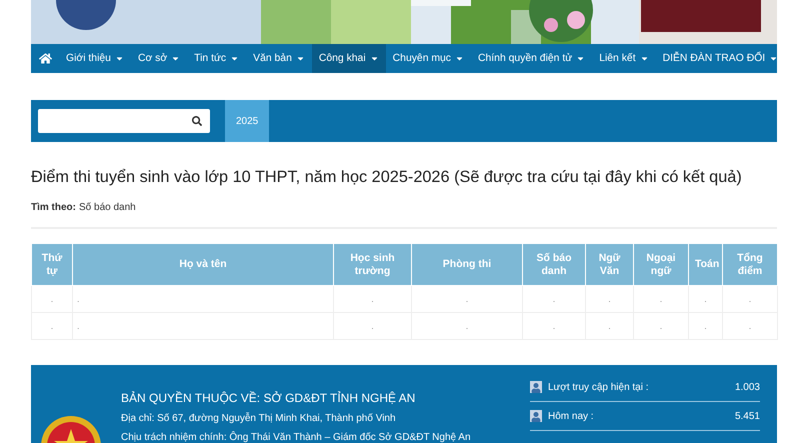 The width and height of the screenshot is (800, 443). I want to click on filter-label: Tìm theo:, so click(53, 207).